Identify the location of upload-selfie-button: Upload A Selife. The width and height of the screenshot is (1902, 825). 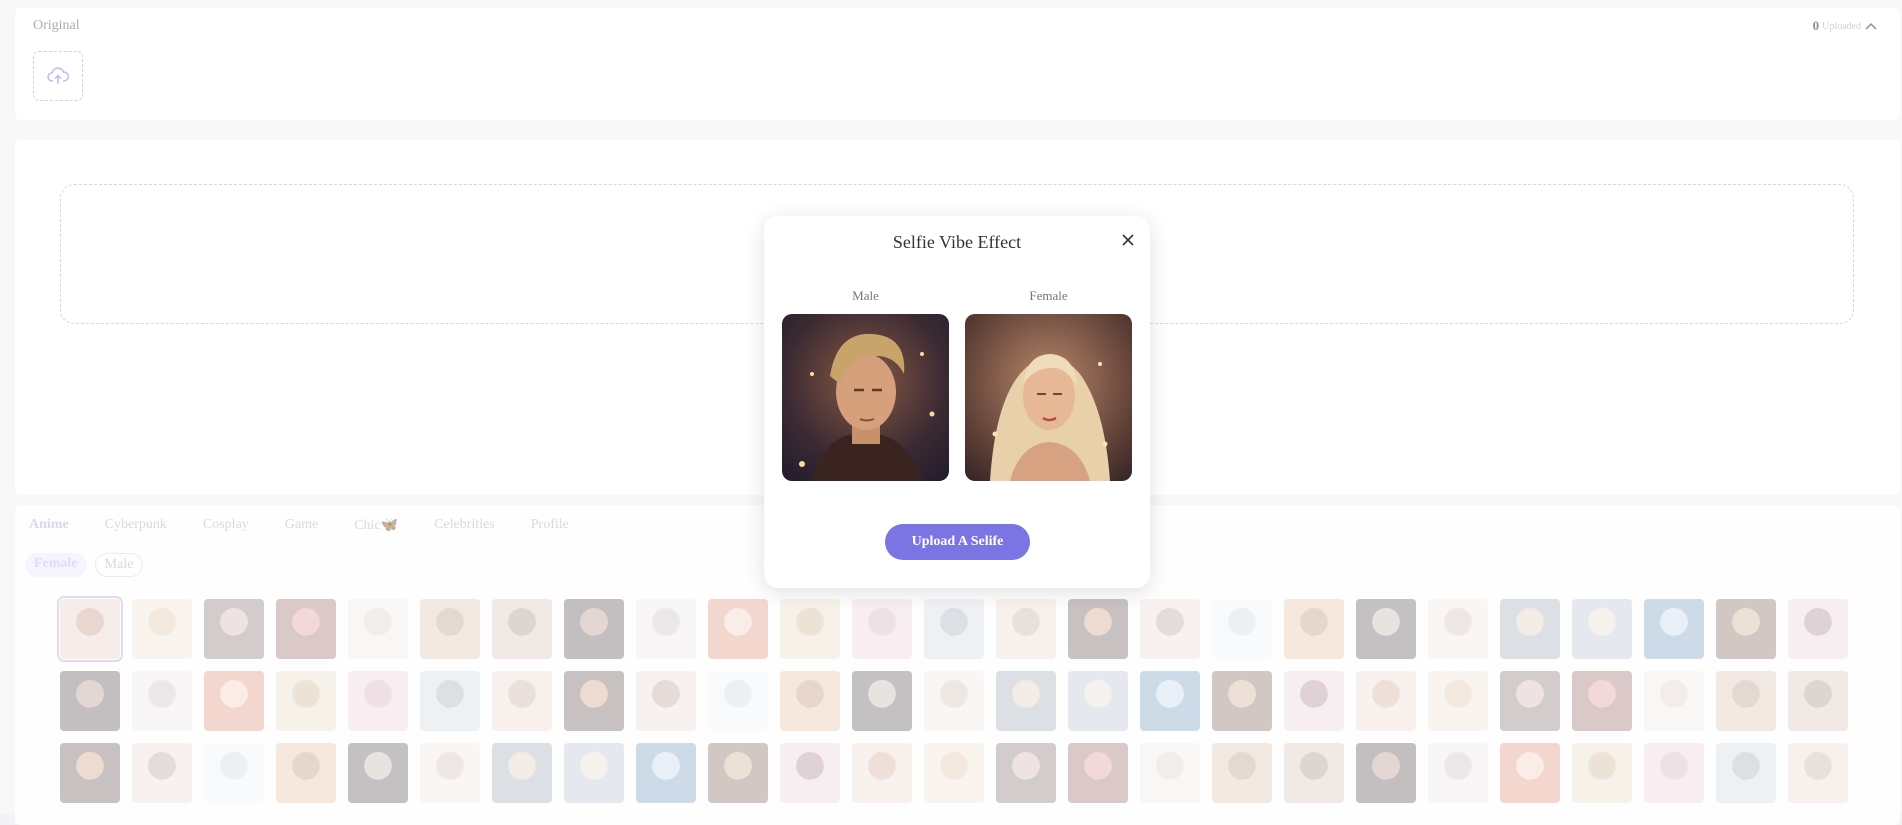
(957, 542).